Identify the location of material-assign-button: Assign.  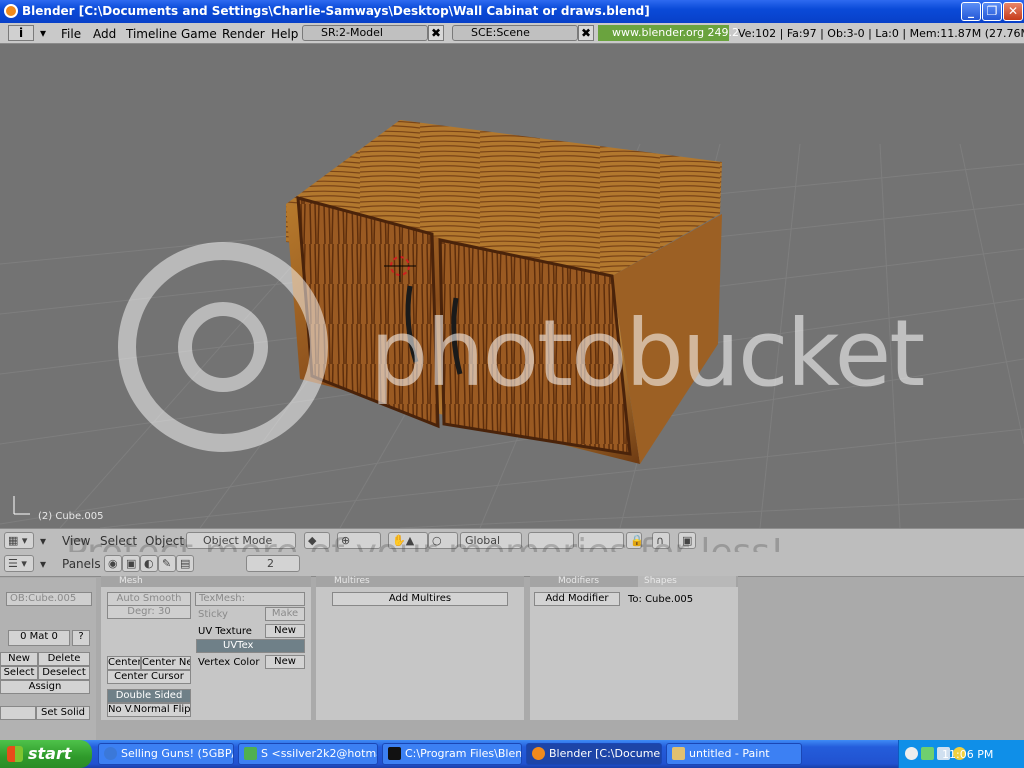
(45, 687).